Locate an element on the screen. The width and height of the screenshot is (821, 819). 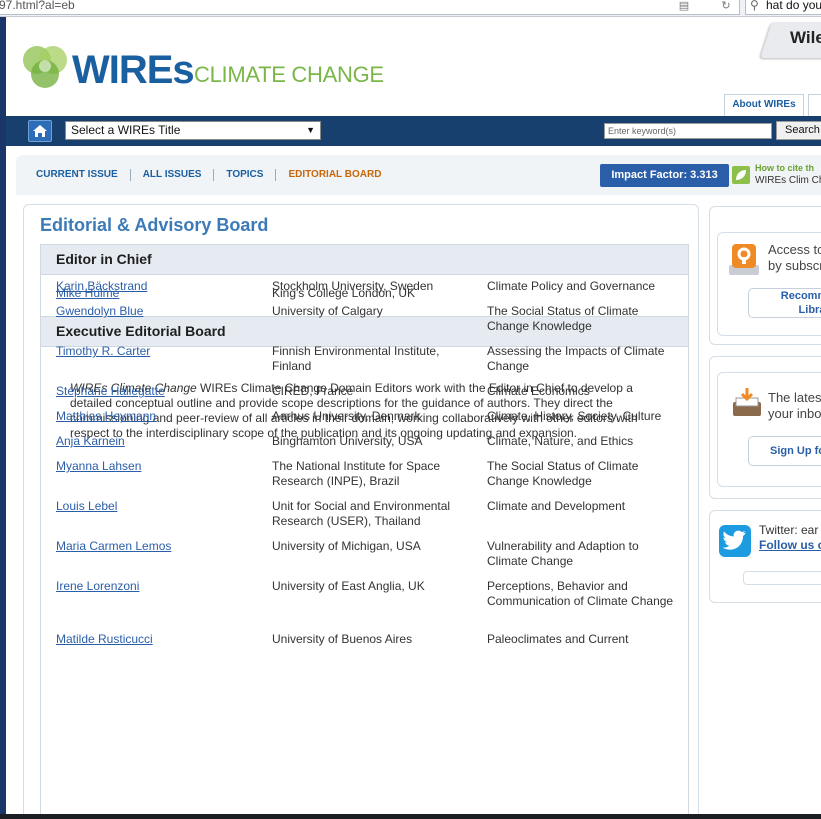
board-member-affiliation: Finnish Environmental Institute, Finland is located at coordinates (356, 358).